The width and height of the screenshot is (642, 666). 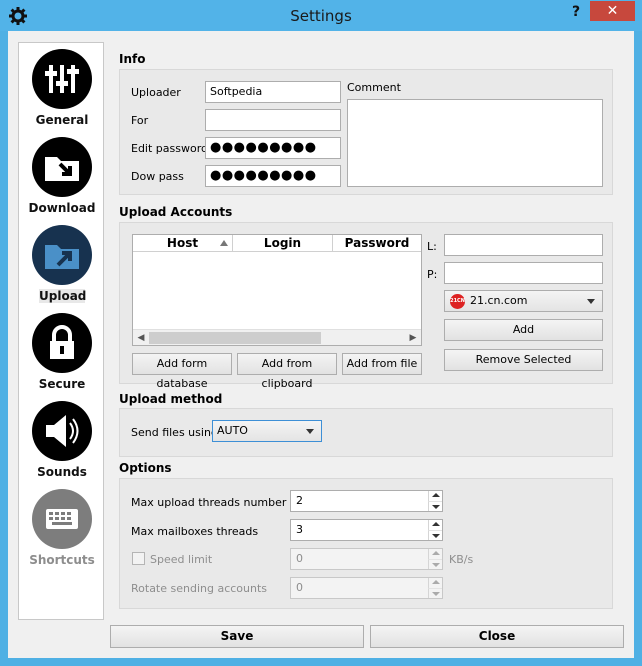 I want to click on uploader-input: Softpedia, so click(x=273, y=92).